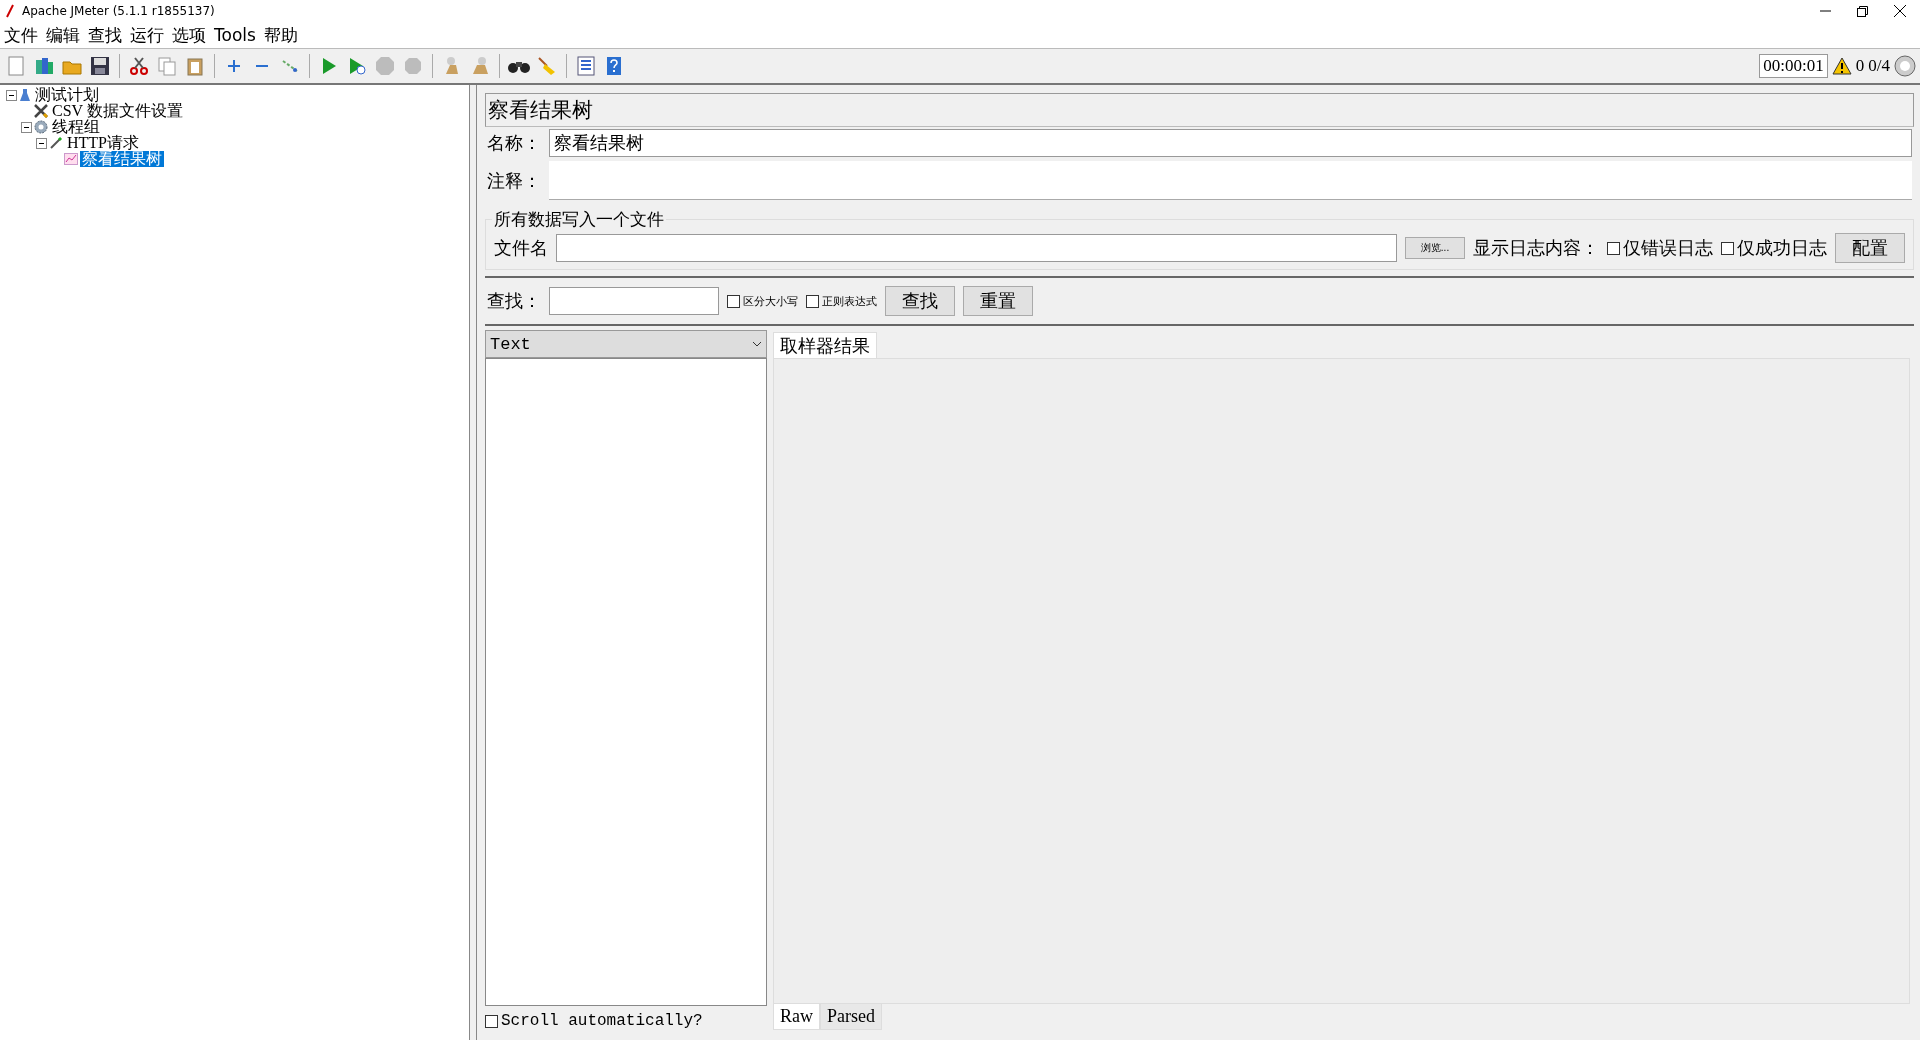 Image resolution: width=1920 pixels, height=1040 pixels. What do you see at coordinates (1841, 66) in the screenshot?
I see `warning-icon` at bounding box center [1841, 66].